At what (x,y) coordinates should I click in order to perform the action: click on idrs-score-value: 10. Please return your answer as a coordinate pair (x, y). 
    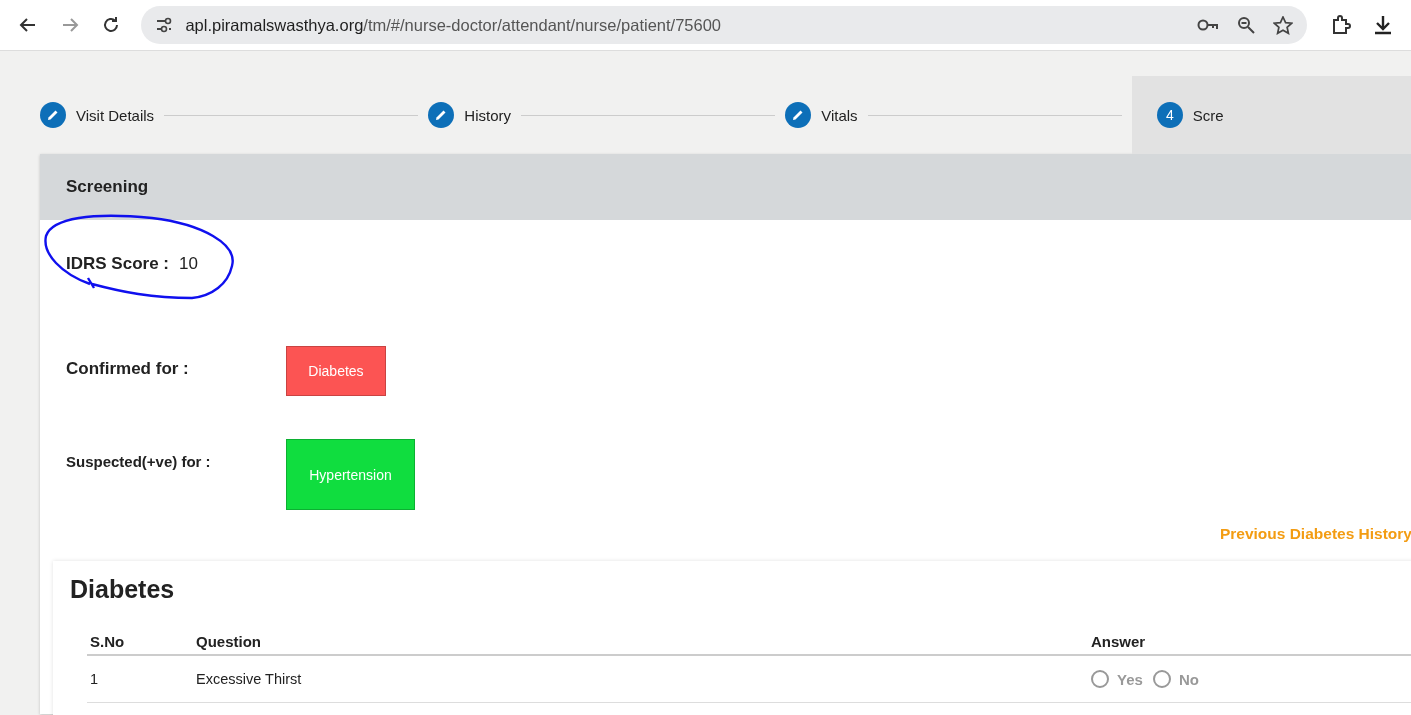
    Looking at the image, I should click on (188, 264).